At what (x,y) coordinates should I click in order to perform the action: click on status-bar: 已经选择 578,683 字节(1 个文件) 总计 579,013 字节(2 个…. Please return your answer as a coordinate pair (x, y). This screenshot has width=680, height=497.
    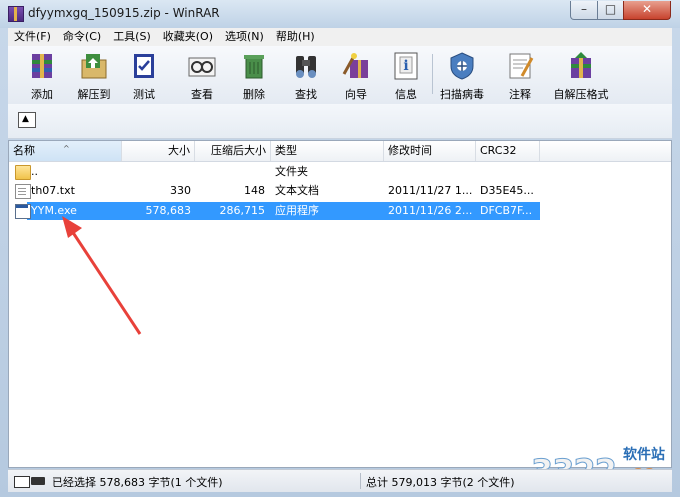
    Looking at the image, I should click on (340, 480).